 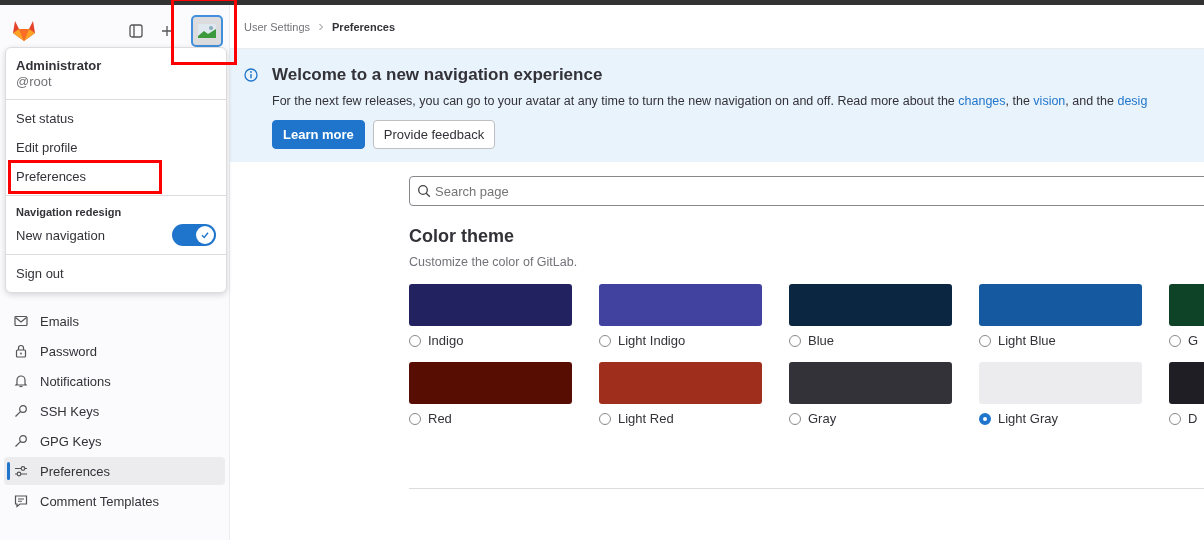 I want to click on learn-more-button: Learn more, so click(x=318, y=134).